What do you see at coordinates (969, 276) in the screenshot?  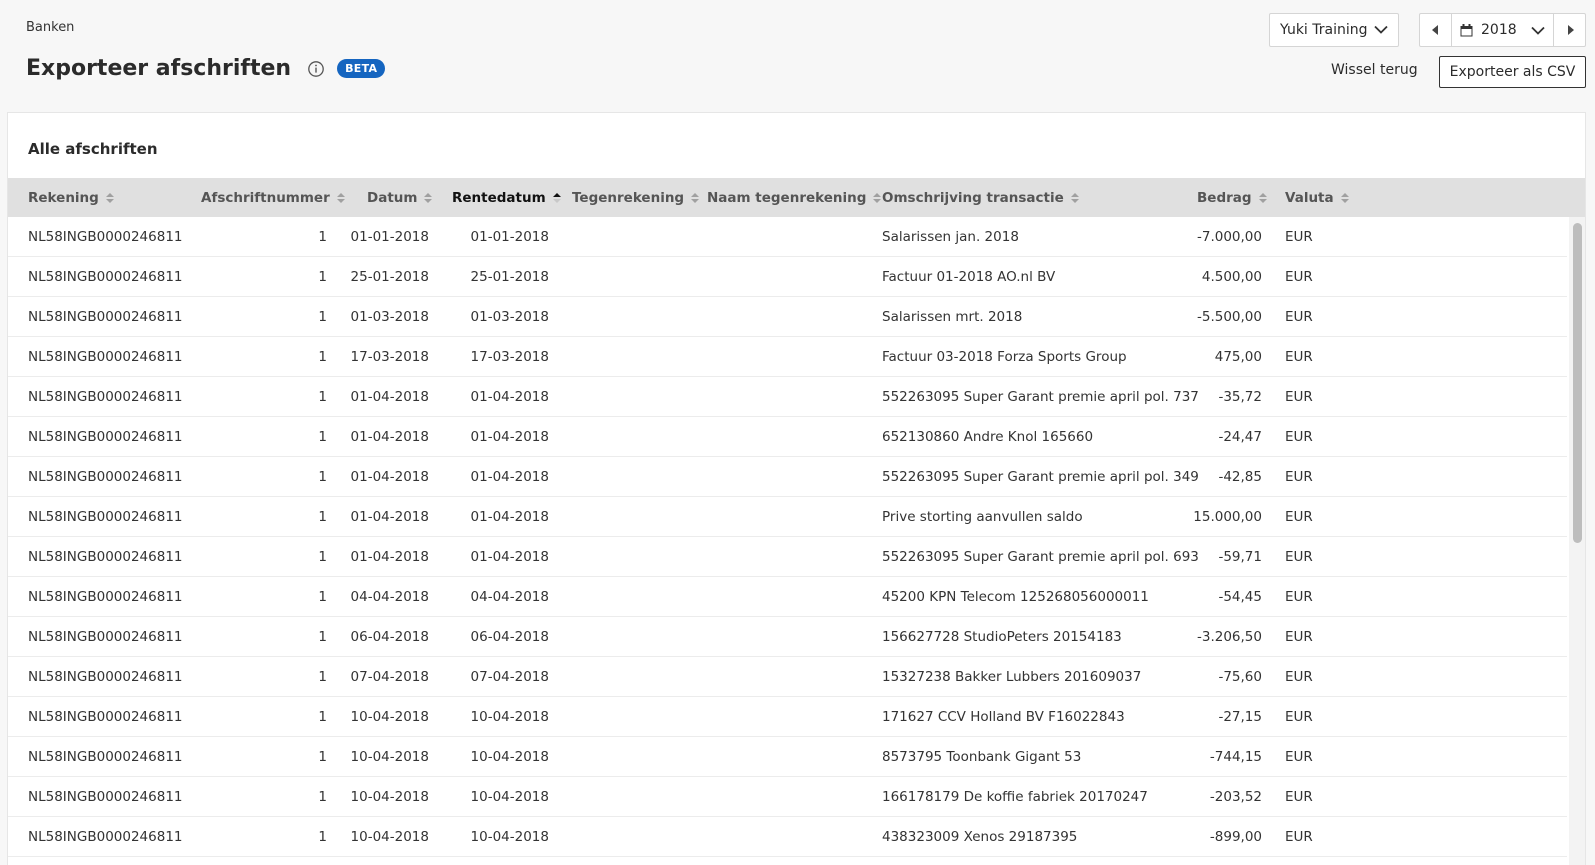 I see `cell-omschrijving: Factuur 01-2018 AO.nl BV` at bounding box center [969, 276].